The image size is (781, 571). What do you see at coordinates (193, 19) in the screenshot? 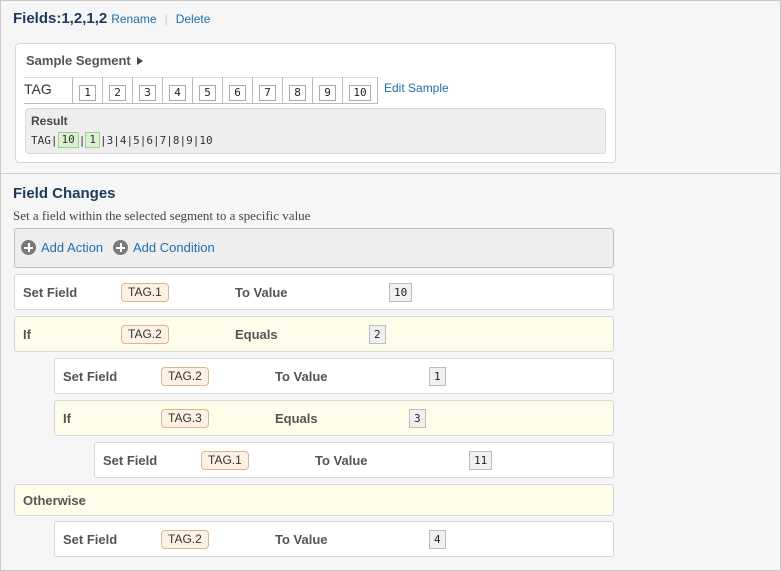
I see `delete-link: Delete` at bounding box center [193, 19].